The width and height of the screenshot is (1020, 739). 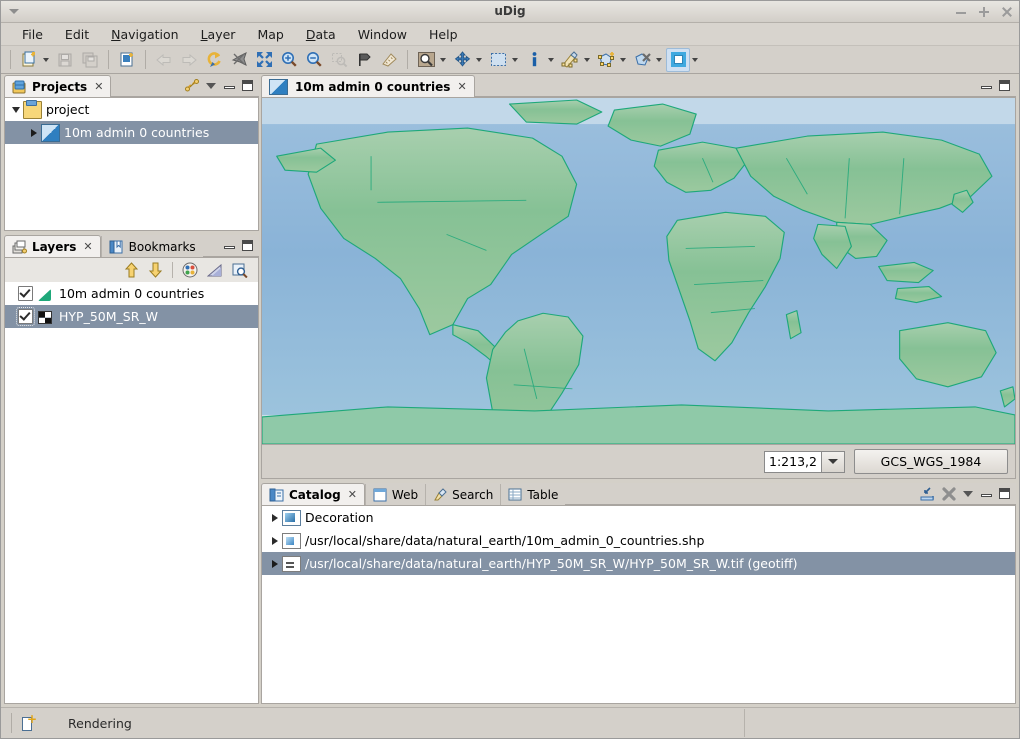 I want to click on info-icon, so click(x=534, y=60).